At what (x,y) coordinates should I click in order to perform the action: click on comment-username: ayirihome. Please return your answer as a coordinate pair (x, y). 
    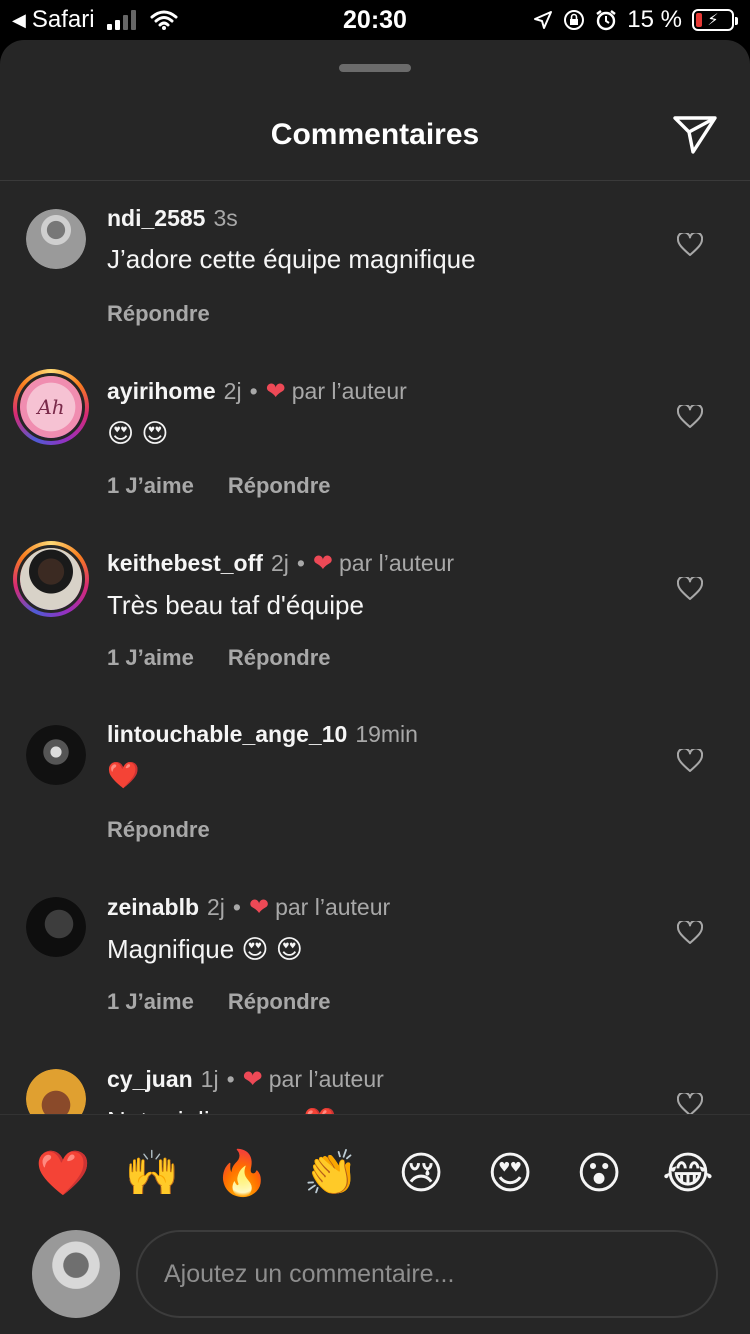
    Looking at the image, I should click on (161, 391).